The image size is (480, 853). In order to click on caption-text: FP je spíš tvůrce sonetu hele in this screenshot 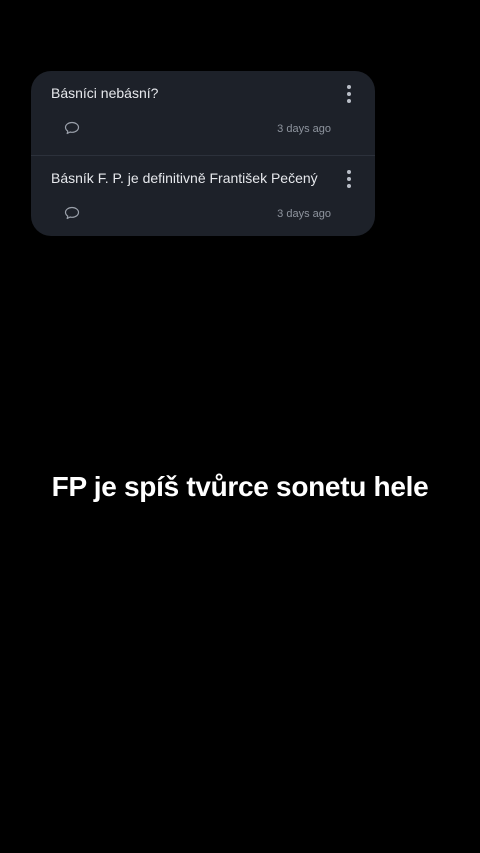, I will do `click(240, 487)`.